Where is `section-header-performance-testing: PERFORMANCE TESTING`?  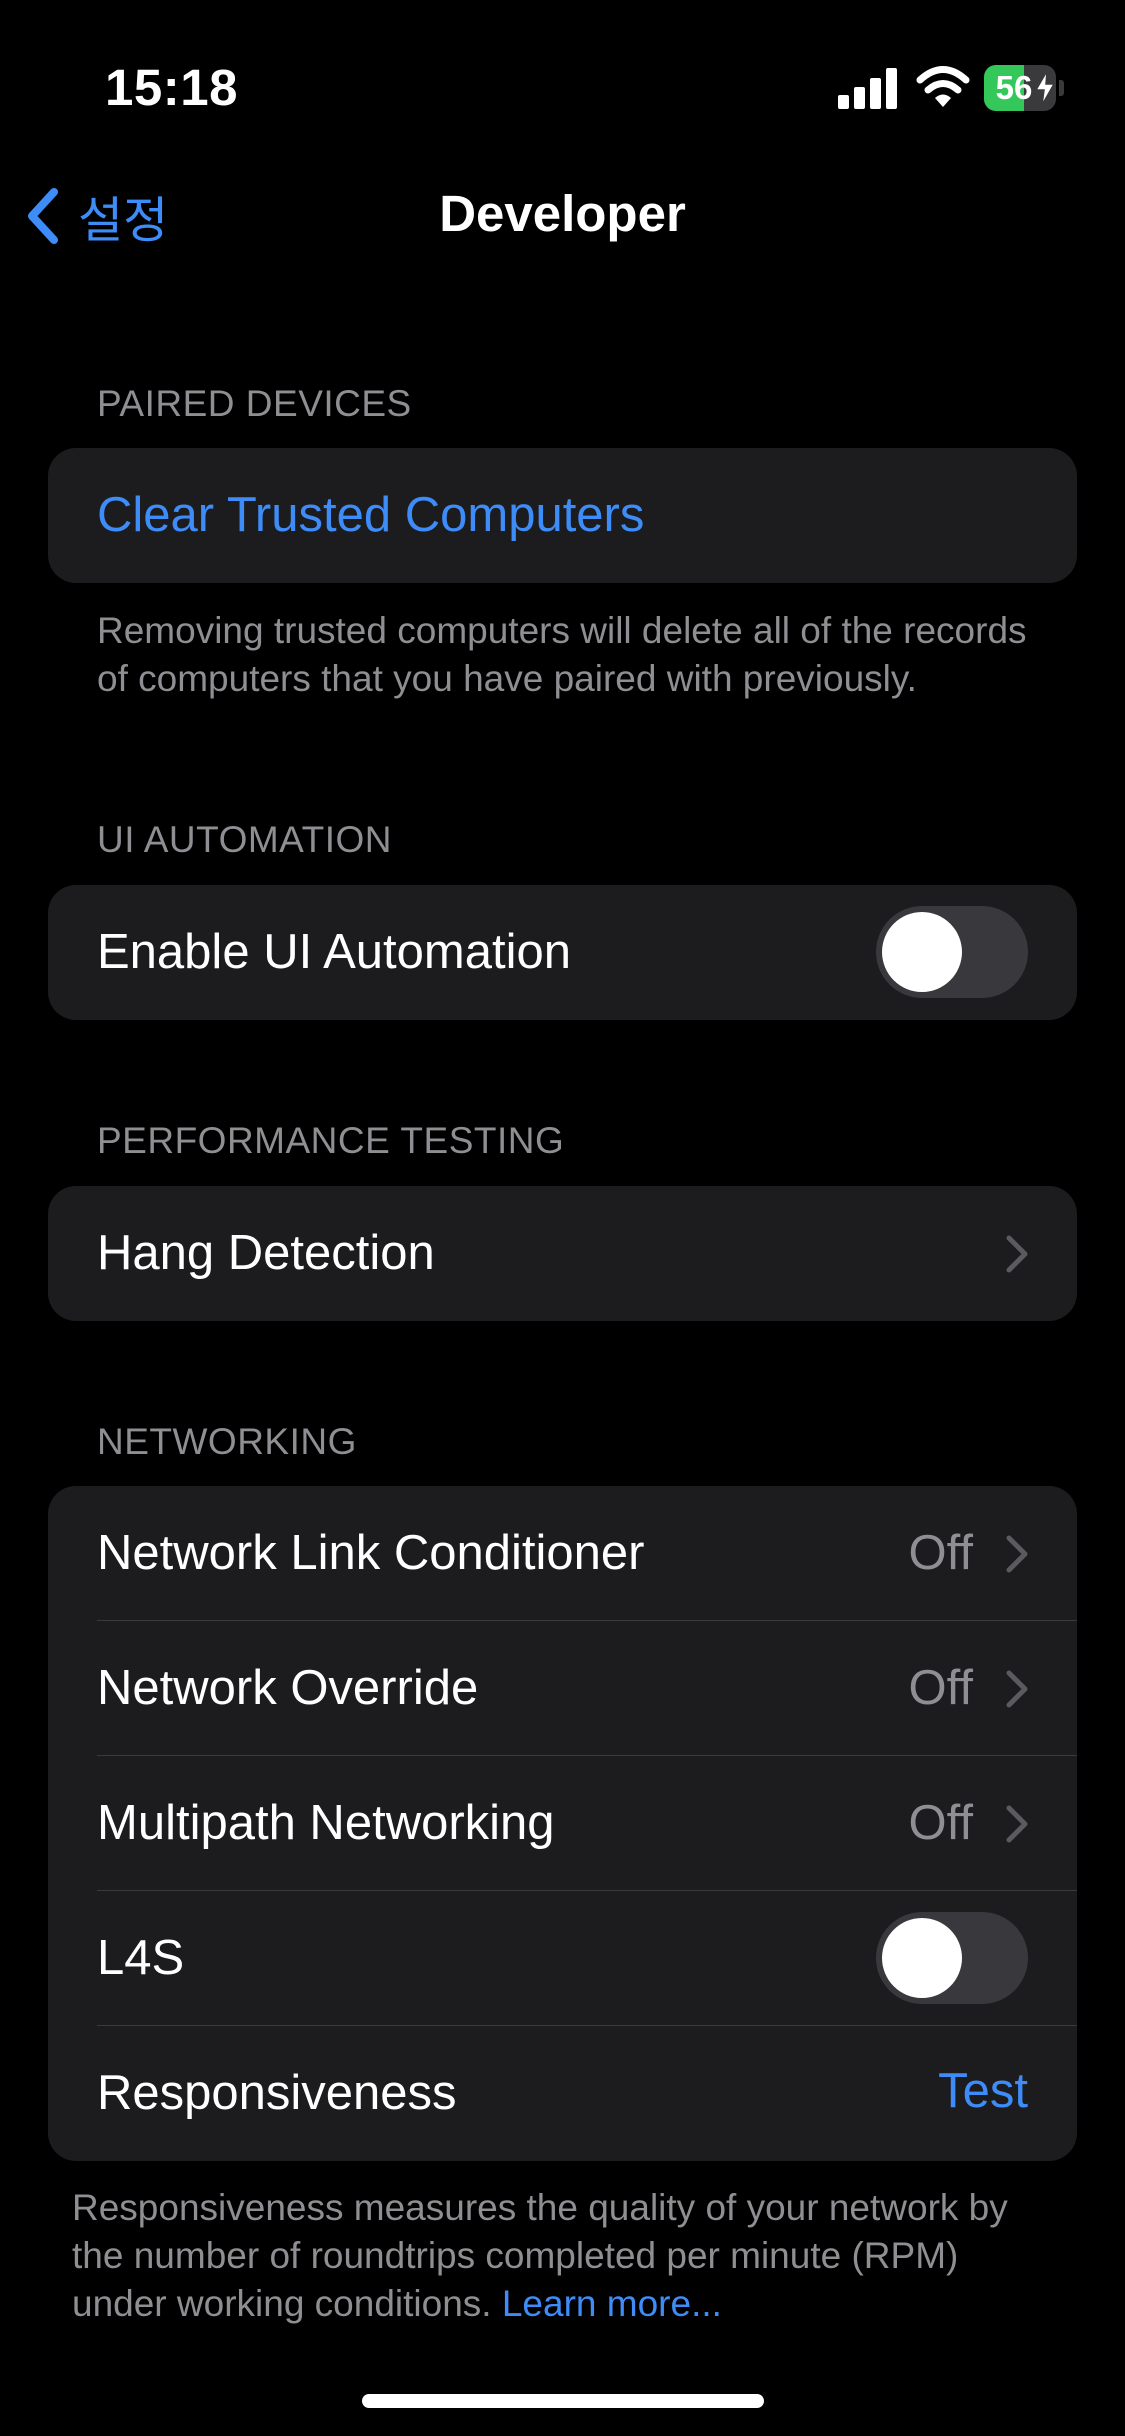
section-header-performance-testing: PERFORMANCE TESTING is located at coordinates (331, 1140).